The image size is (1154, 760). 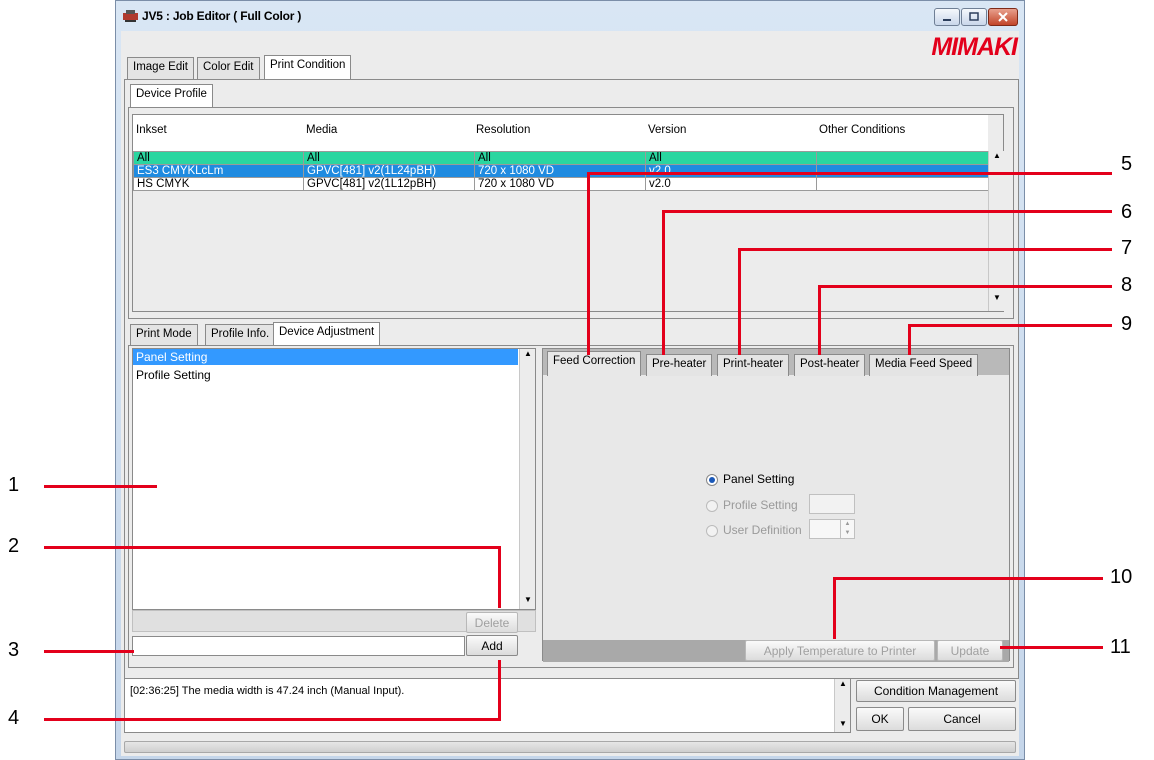 What do you see at coordinates (321, 130) in the screenshot?
I see `column-header-media: Media` at bounding box center [321, 130].